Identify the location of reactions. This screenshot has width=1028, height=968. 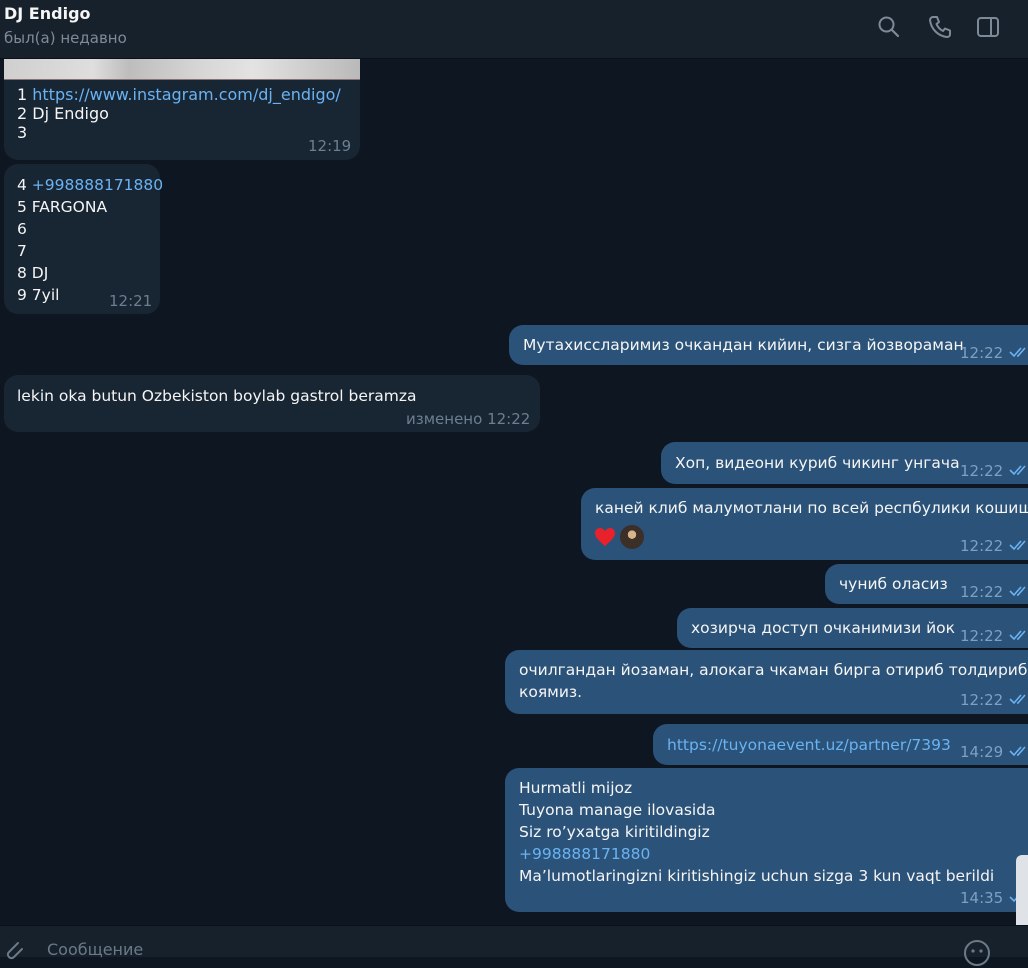
(619, 537).